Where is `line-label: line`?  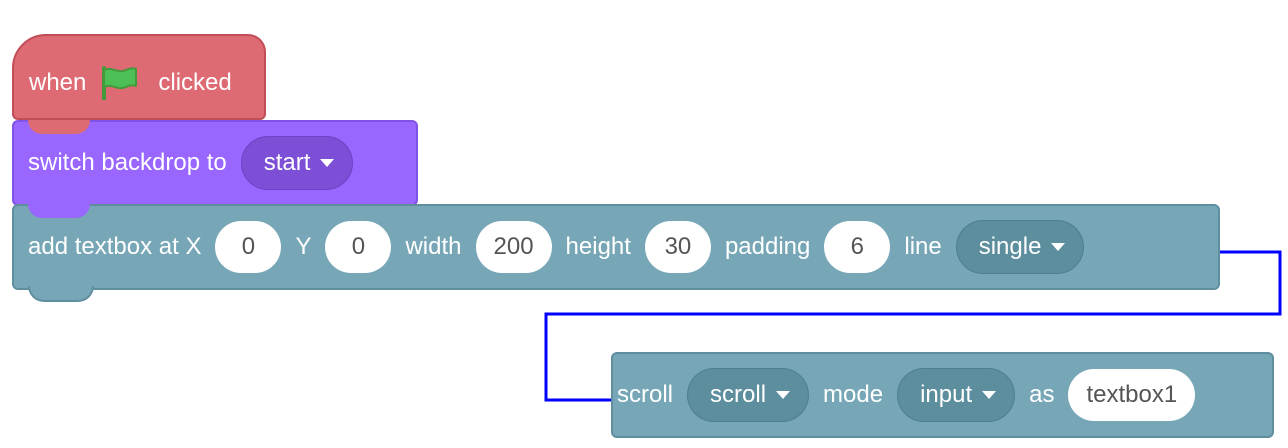
line-label: line is located at coordinates (923, 246).